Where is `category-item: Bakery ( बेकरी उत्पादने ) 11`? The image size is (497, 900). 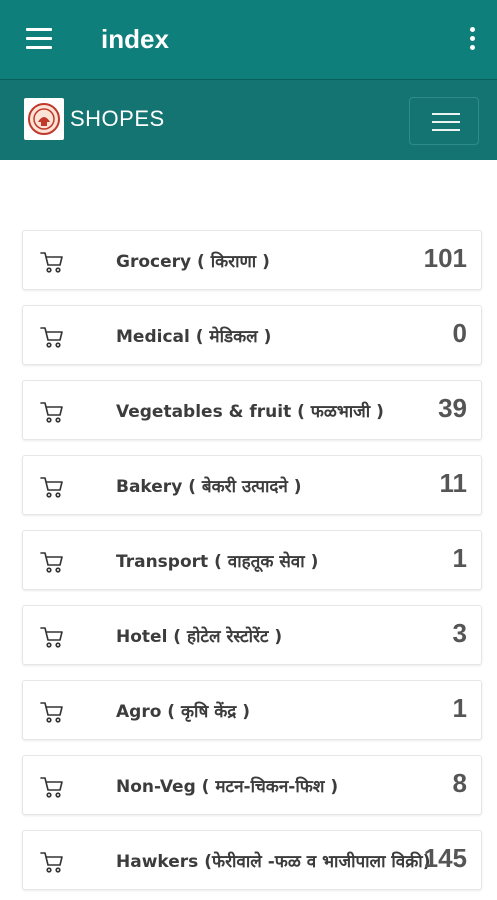 category-item: Bakery ( बेकरी उत्पादने ) 11 is located at coordinates (252, 485).